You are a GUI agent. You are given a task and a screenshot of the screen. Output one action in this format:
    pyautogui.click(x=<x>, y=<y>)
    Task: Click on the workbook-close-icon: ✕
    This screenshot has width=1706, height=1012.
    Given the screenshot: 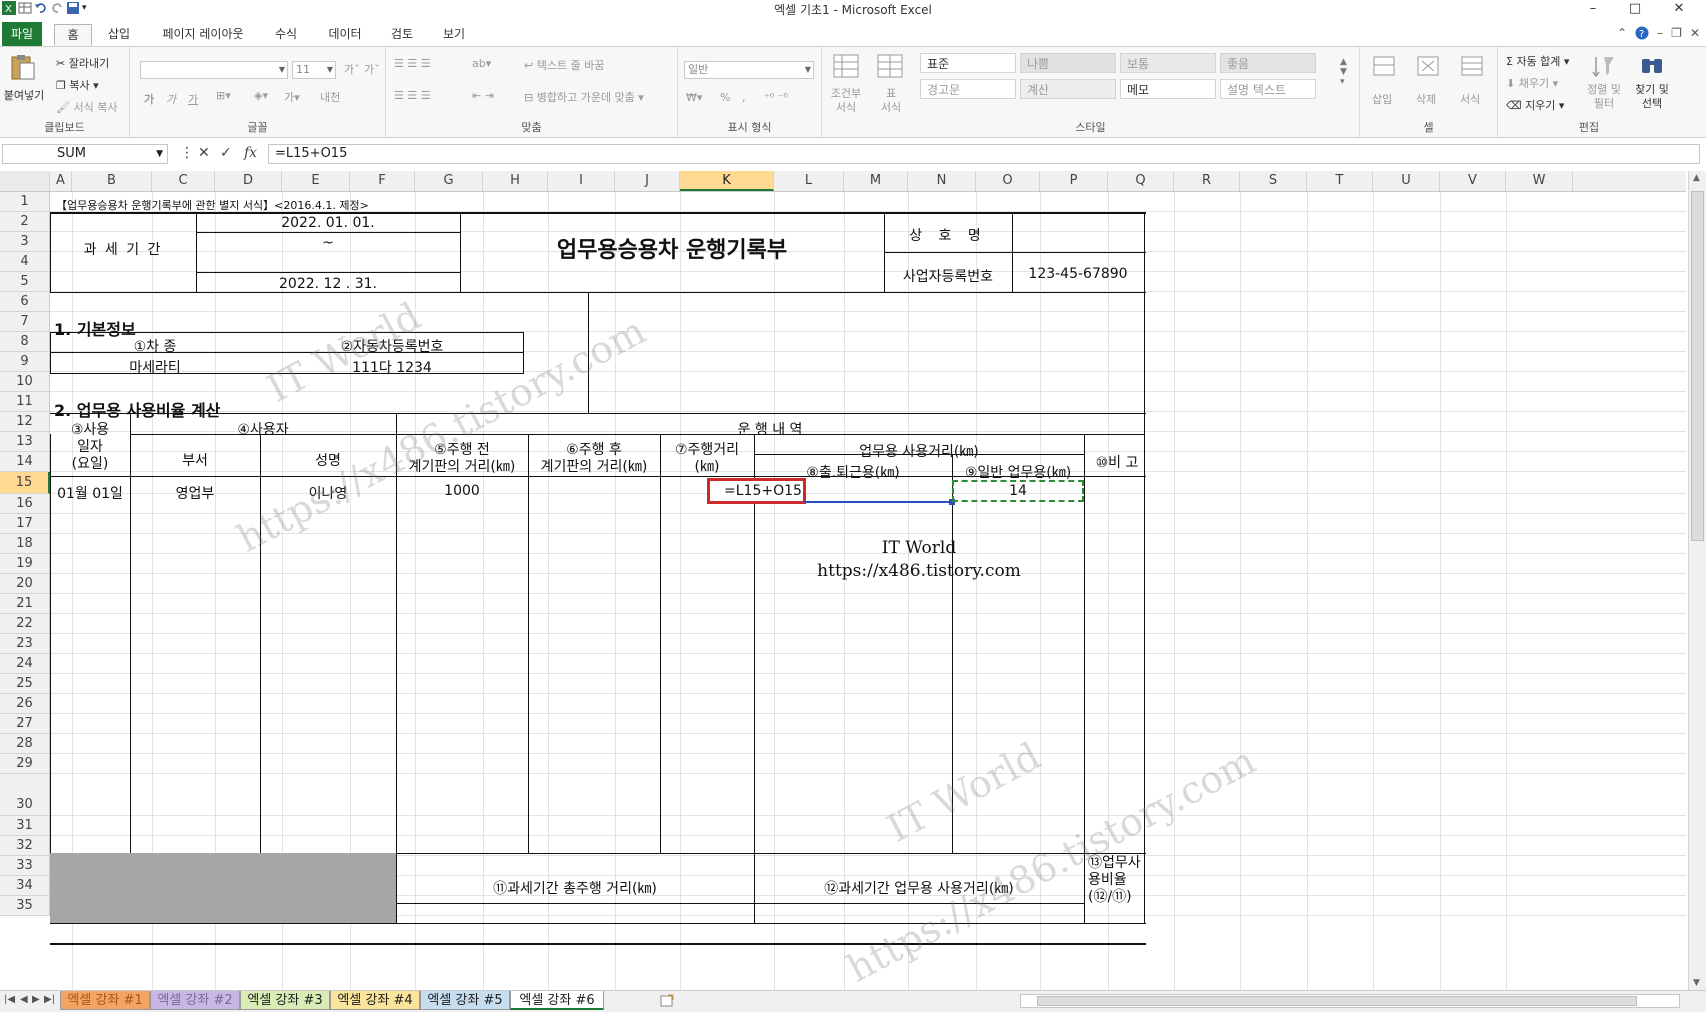 What is the action you would take?
    pyautogui.click(x=1695, y=33)
    